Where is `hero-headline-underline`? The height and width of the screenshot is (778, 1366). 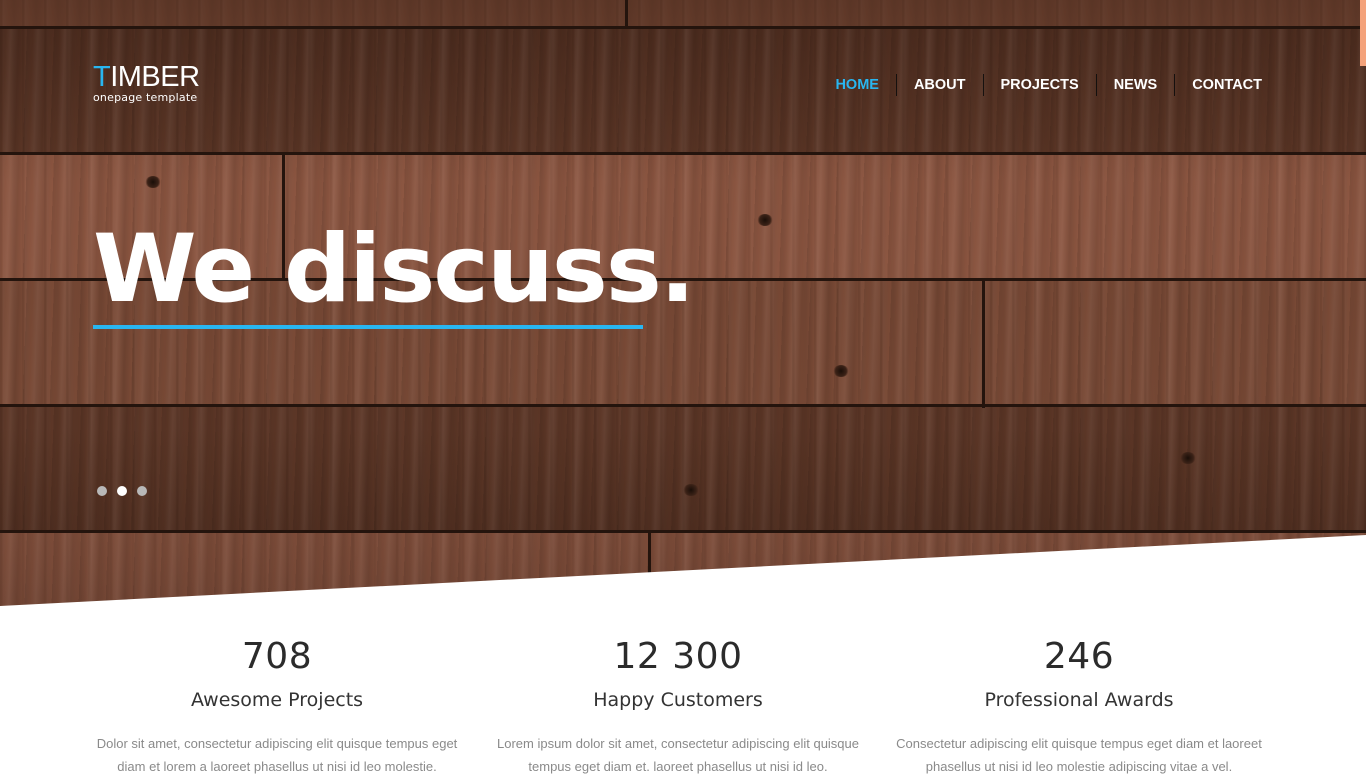 hero-headline-underline is located at coordinates (368, 327).